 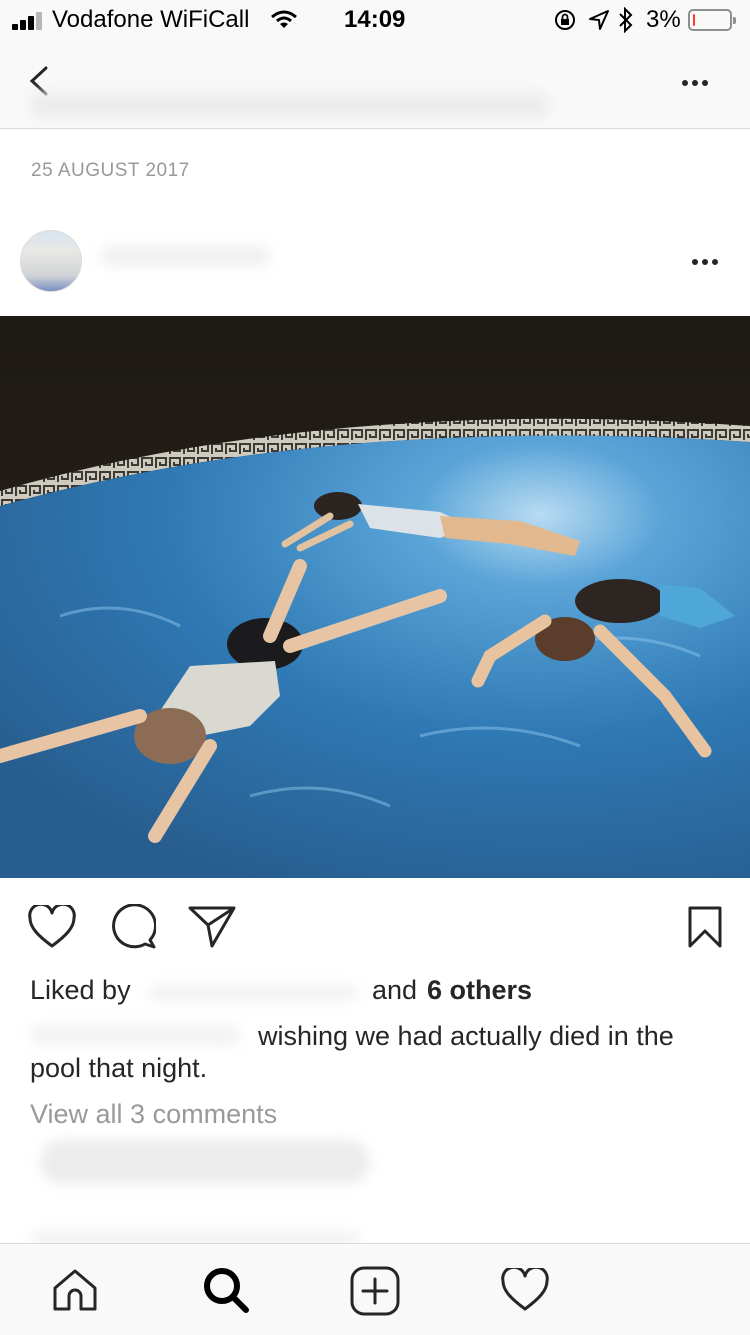 What do you see at coordinates (395, 990) in the screenshot?
I see `liked-by-and: and` at bounding box center [395, 990].